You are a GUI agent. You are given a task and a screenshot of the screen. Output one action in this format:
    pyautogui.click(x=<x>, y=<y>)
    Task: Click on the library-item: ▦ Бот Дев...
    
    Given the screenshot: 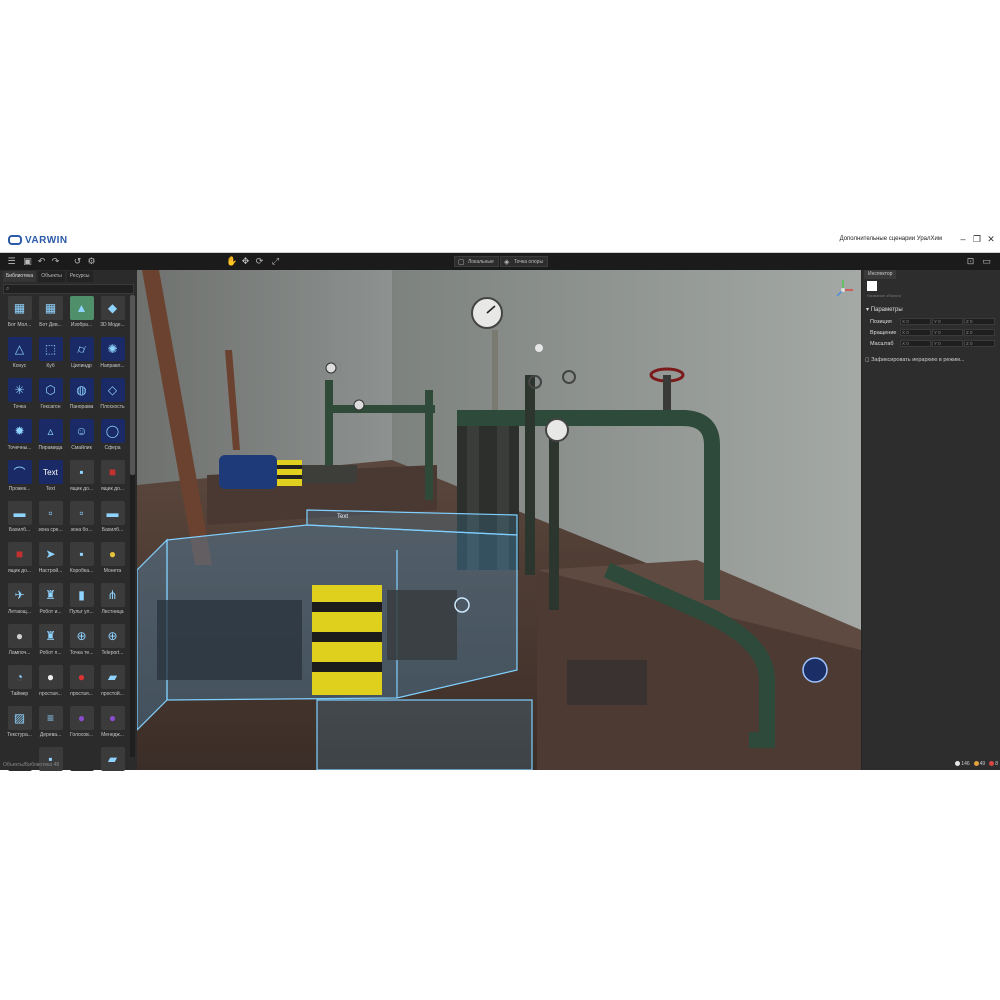 What is the action you would take?
    pyautogui.click(x=50, y=314)
    